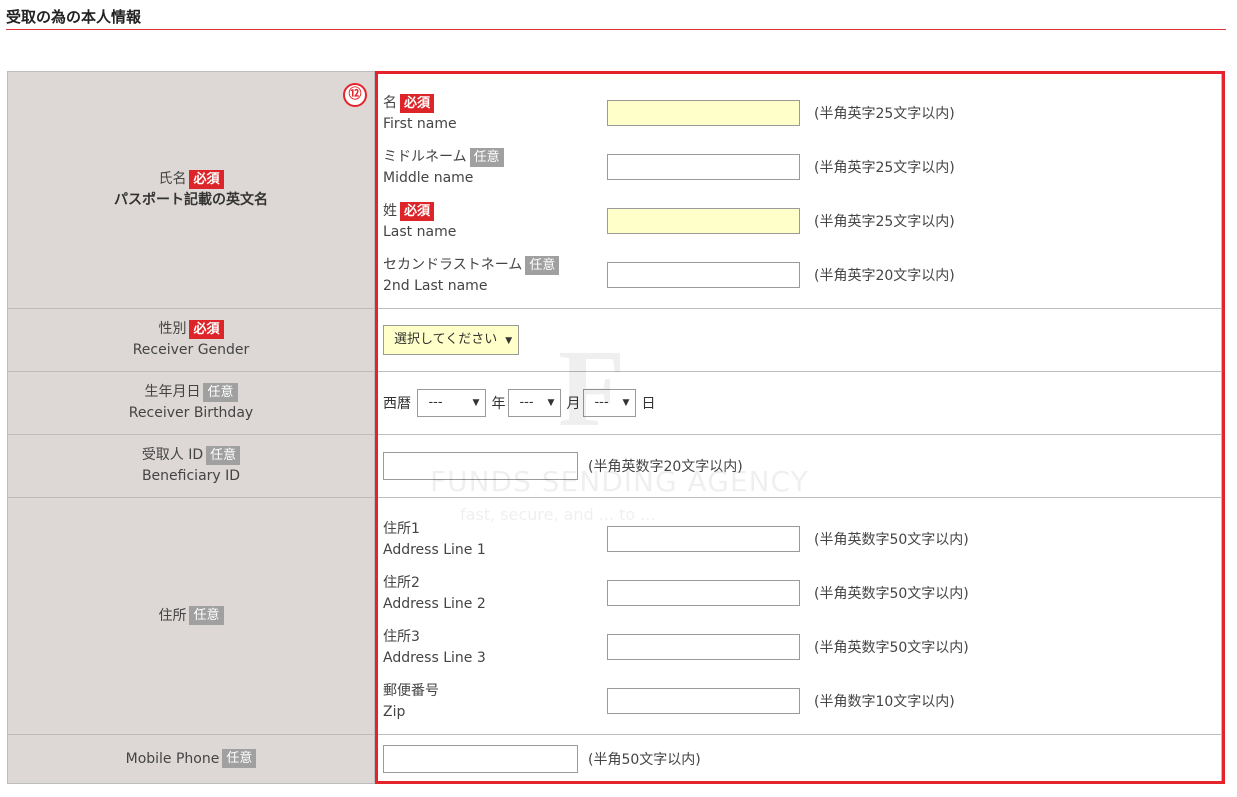 Image resolution: width=1237 pixels, height=797 pixels. Describe the element at coordinates (535, 403) in the screenshot. I see `month-select: --- ▼` at that location.